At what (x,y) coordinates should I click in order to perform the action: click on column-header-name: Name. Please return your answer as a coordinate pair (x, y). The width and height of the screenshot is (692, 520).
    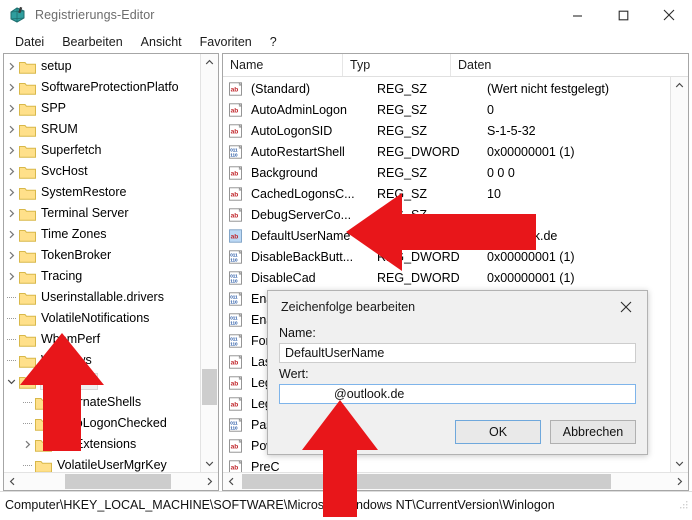
    Looking at the image, I should click on (283, 65).